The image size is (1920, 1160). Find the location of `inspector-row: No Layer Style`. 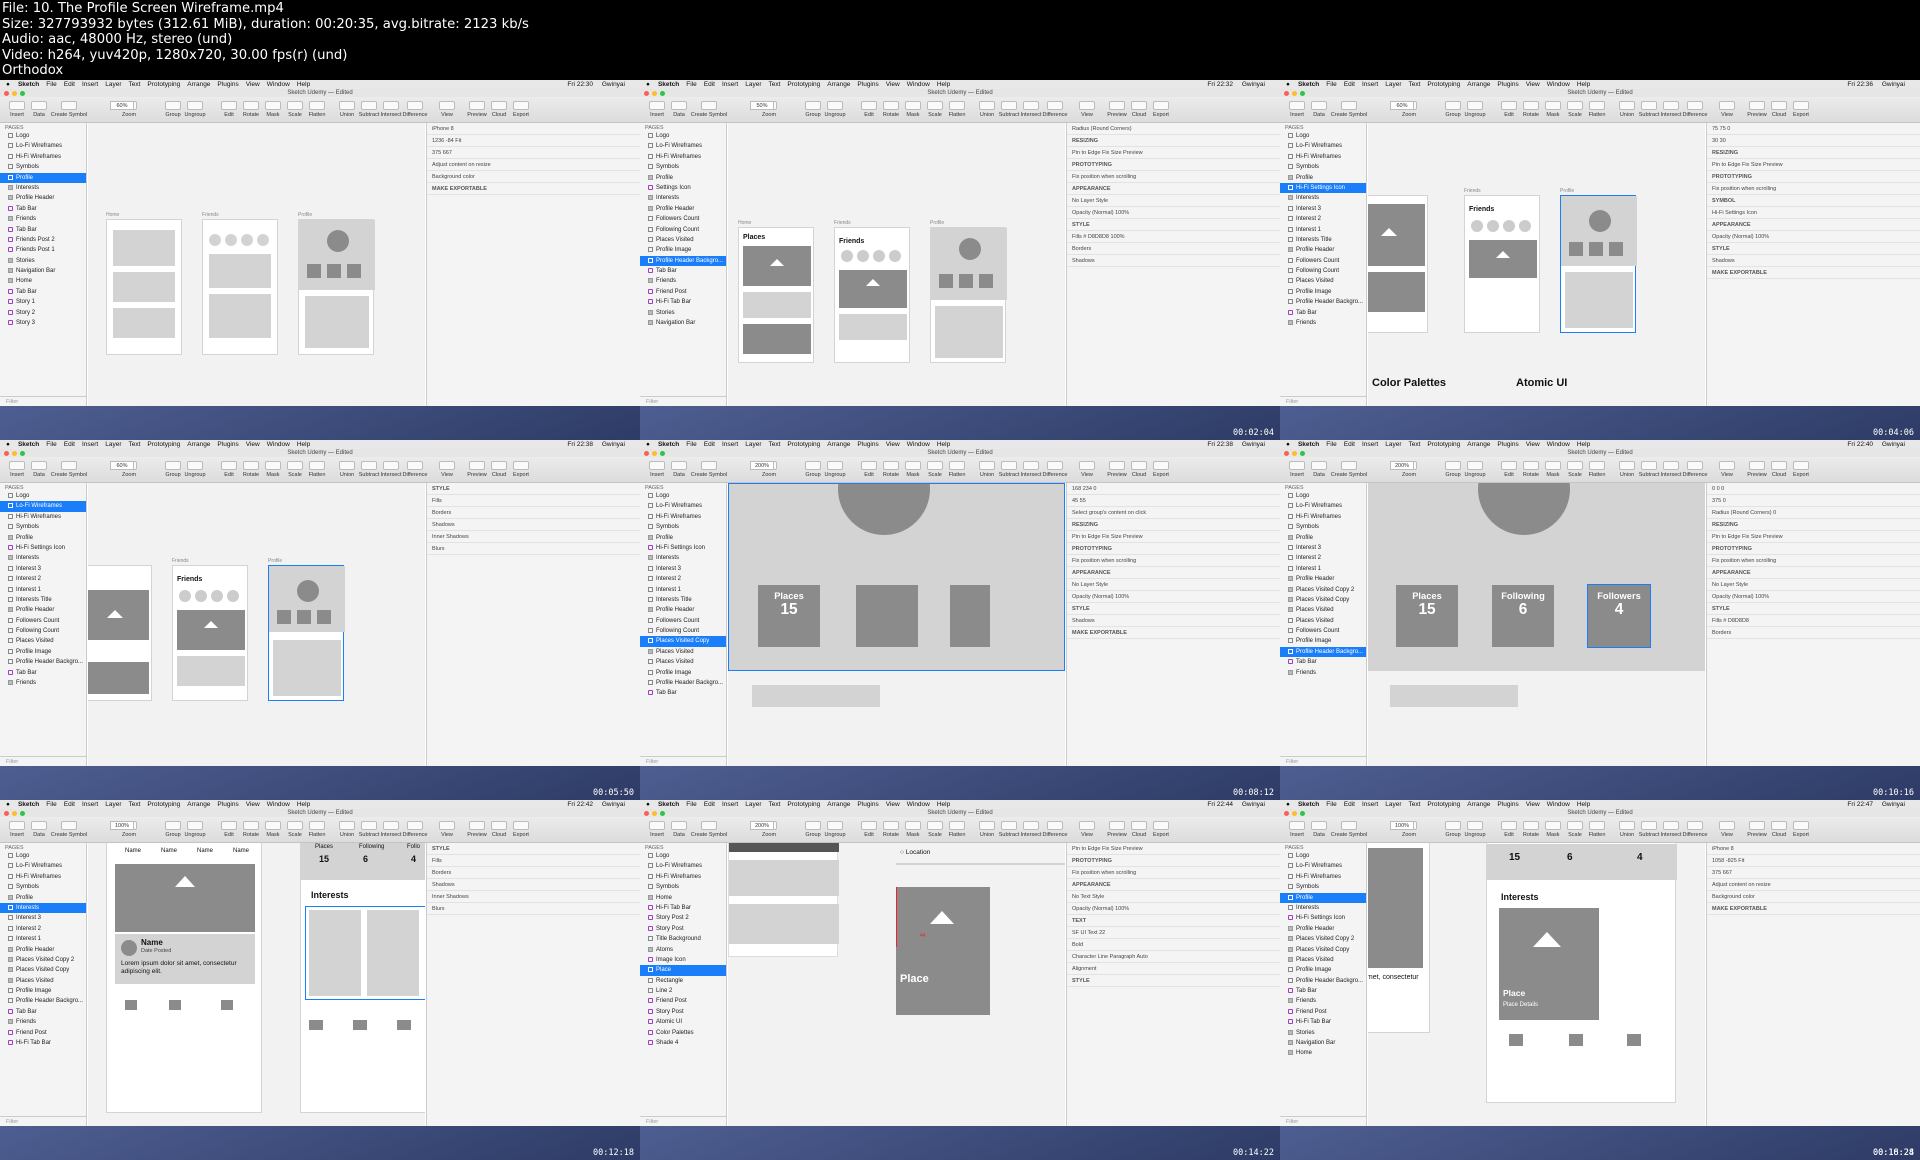

inspector-row: No Layer Style is located at coordinates (1173, 585).